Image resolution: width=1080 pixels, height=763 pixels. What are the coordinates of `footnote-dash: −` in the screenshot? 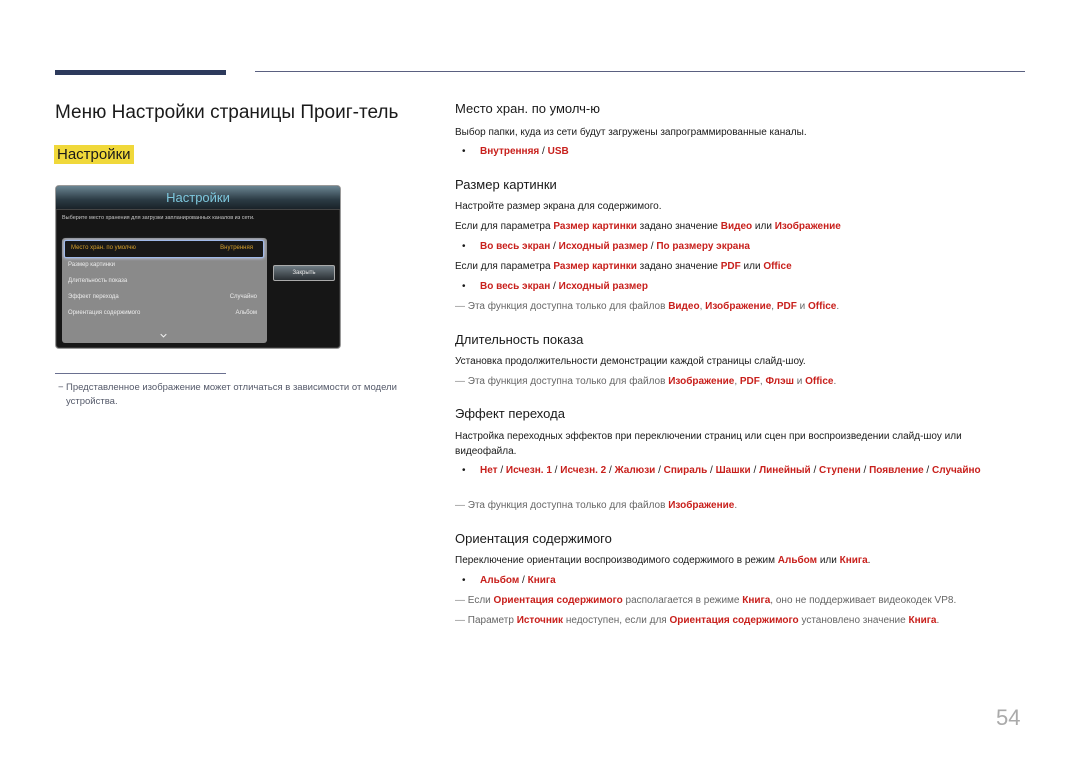 It's located at (61, 387).